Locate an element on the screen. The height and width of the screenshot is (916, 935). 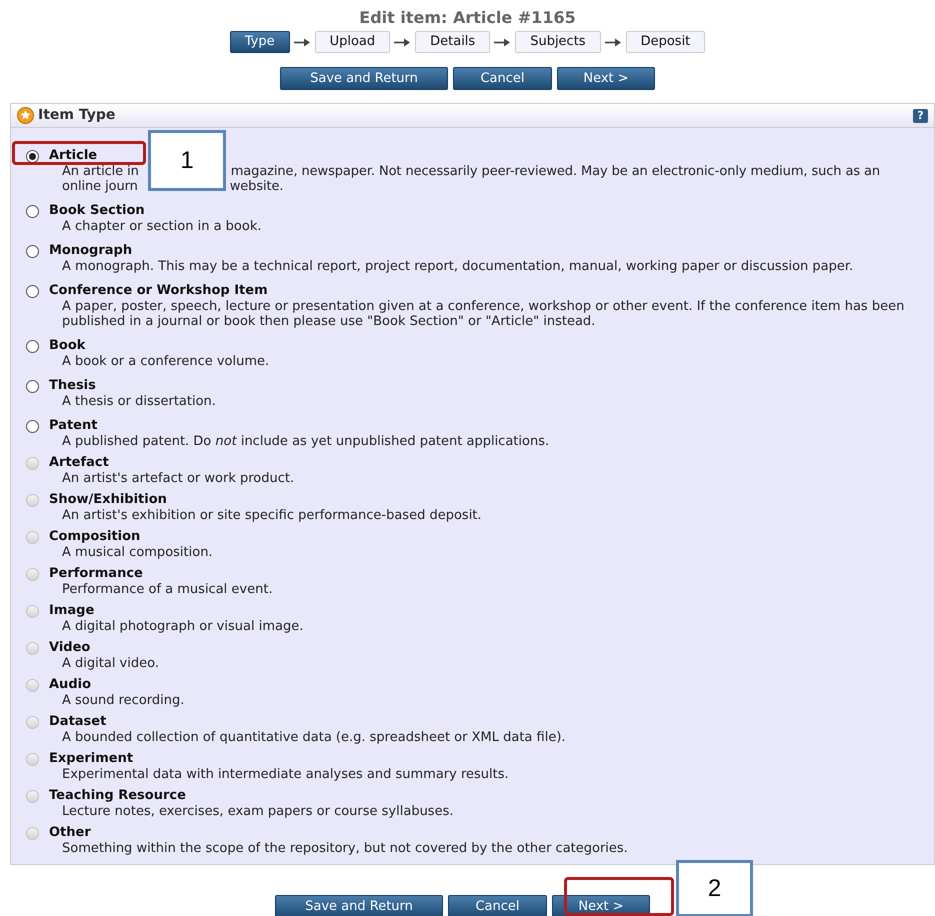
item-type-description: A thesis or dissertation. is located at coordinates (139, 401).